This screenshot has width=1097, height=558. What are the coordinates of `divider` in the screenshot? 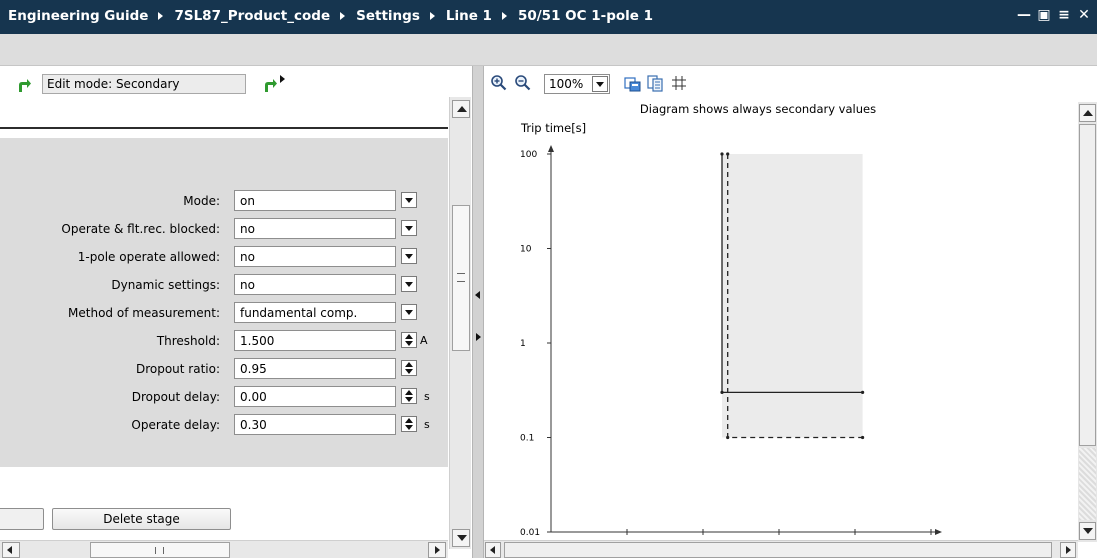 It's located at (224, 128).